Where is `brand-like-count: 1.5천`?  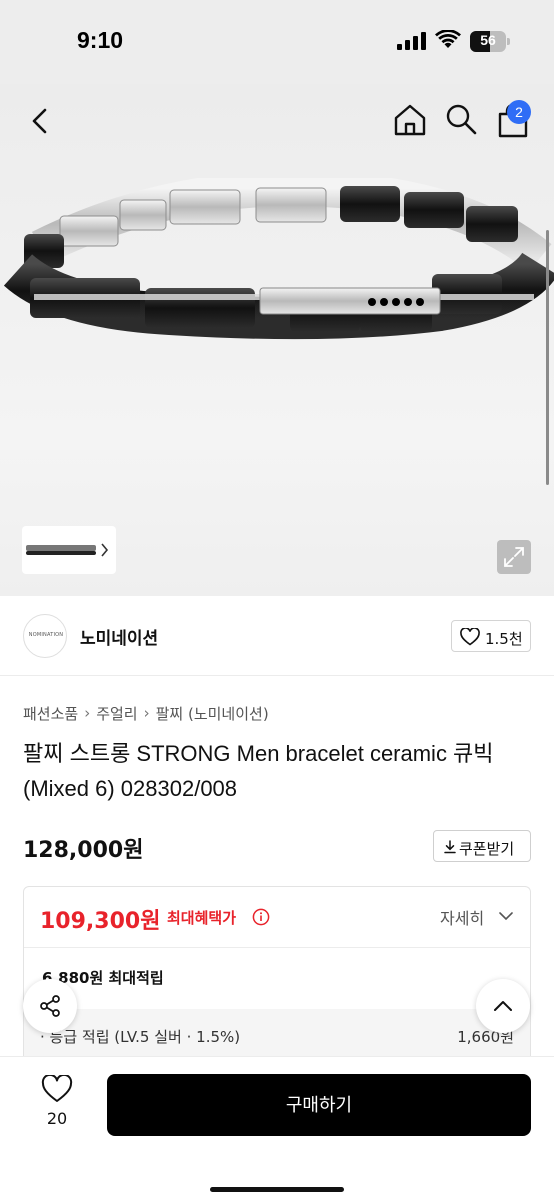 brand-like-count: 1.5천 is located at coordinates (504, 639).